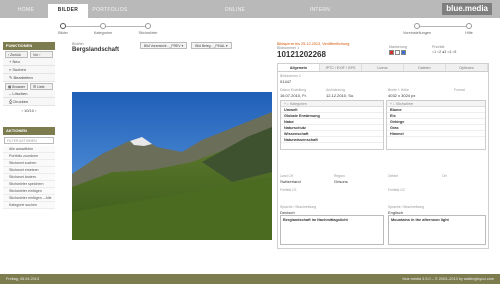 The width and height of the screenshot is (500, 284). What do you see at coordinates (459, 90) in the screenshot?
I see `format-label: Format` at bounding box center [459, 90].